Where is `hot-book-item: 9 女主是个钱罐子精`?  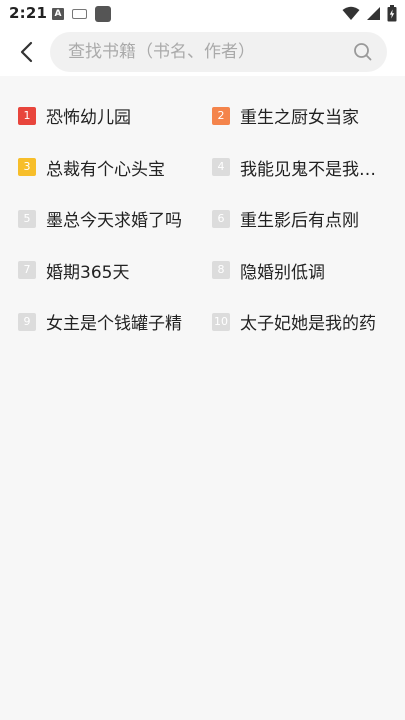 hot-book-item: 9 女主是个钱罐子精 is located at coordinates (115, 322).